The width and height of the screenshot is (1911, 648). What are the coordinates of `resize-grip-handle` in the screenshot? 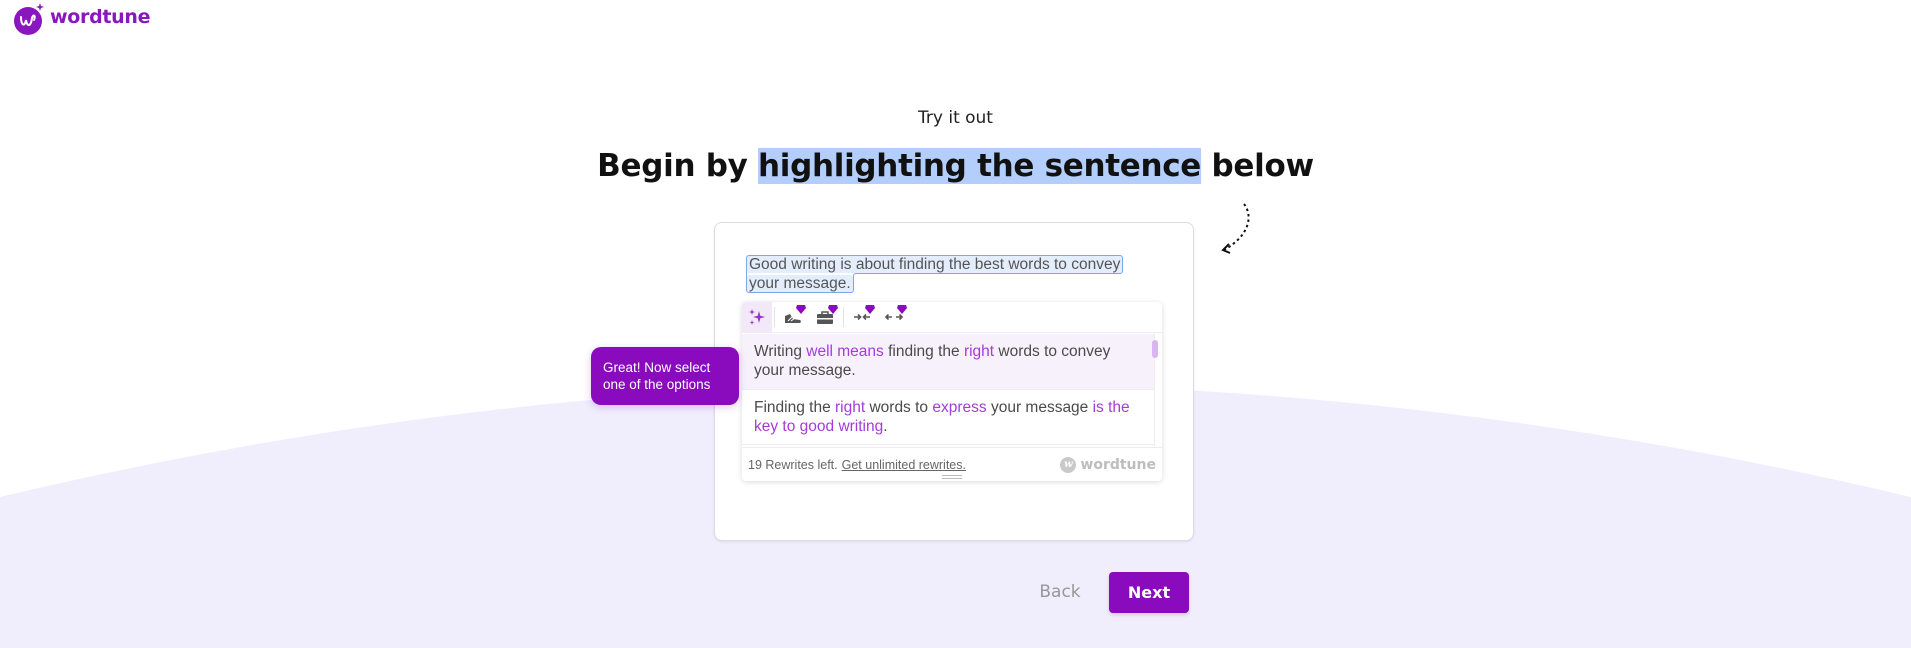 It's located at (952, 477).